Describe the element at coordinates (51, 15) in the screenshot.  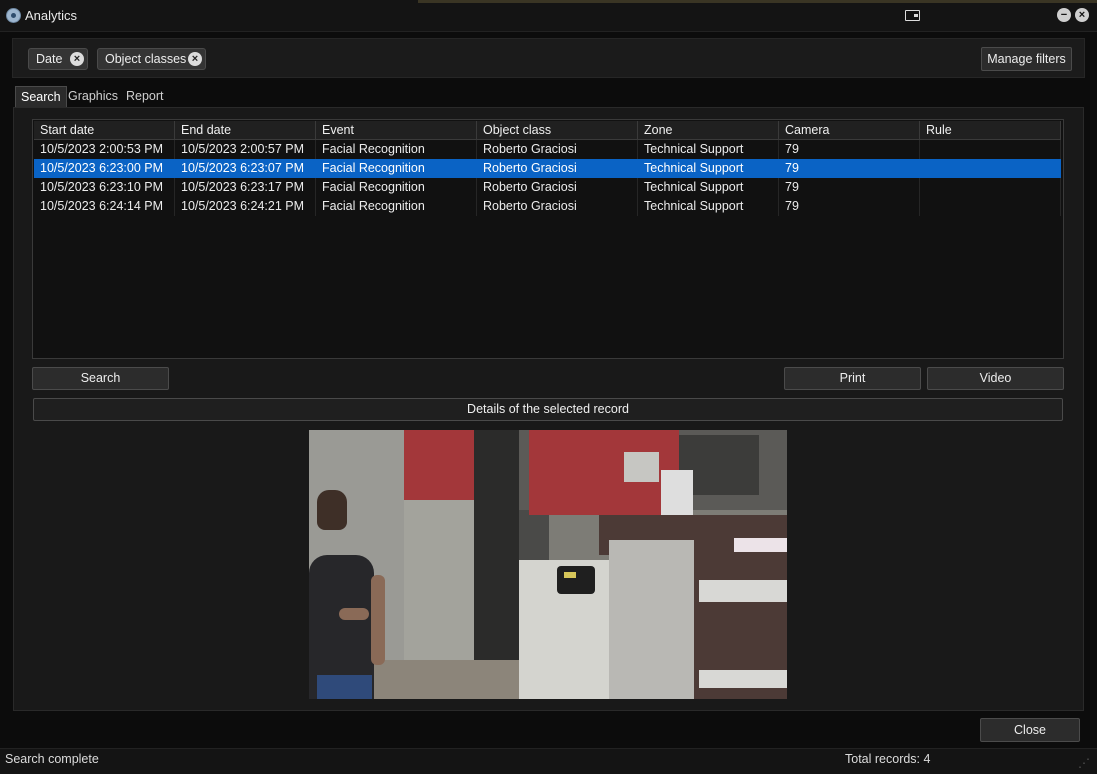
I see `window-title: Analytics` at that location.